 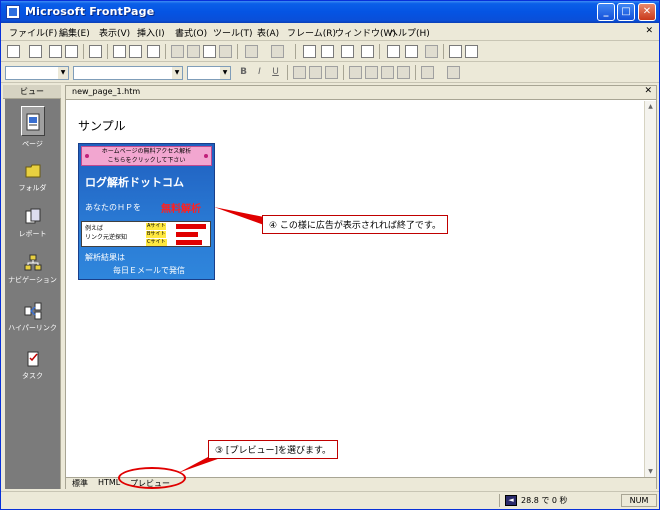 I want to click on paste-icon, so click(x=209, y=51).